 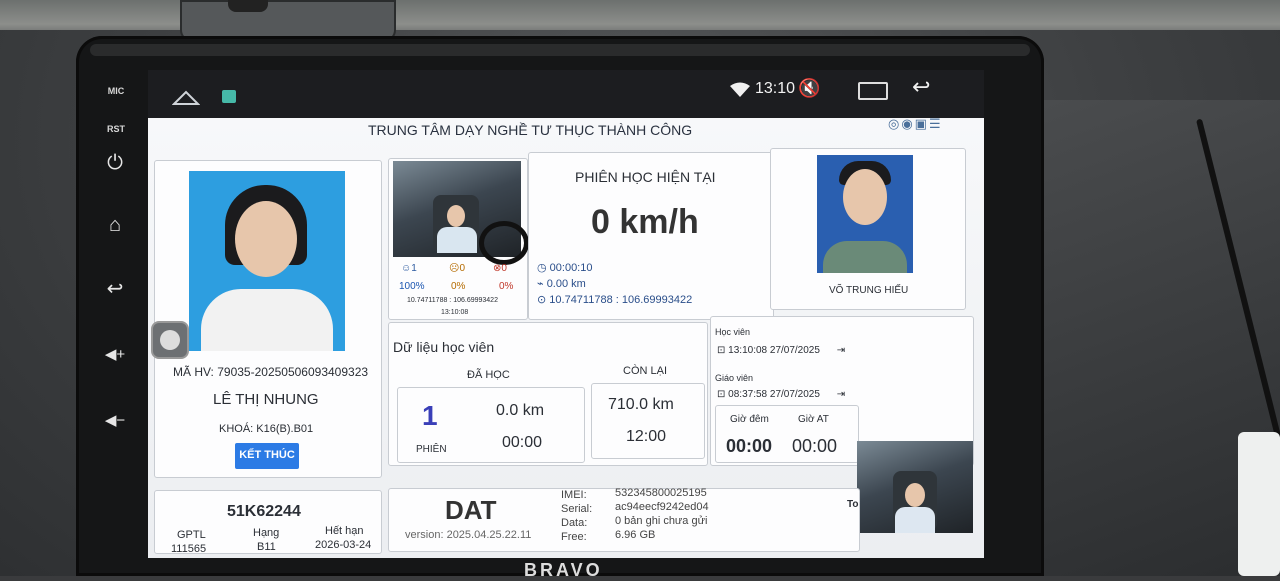 I want to click on status-bar: 13:10 🔇 ↩, so click(x=566, y=94).